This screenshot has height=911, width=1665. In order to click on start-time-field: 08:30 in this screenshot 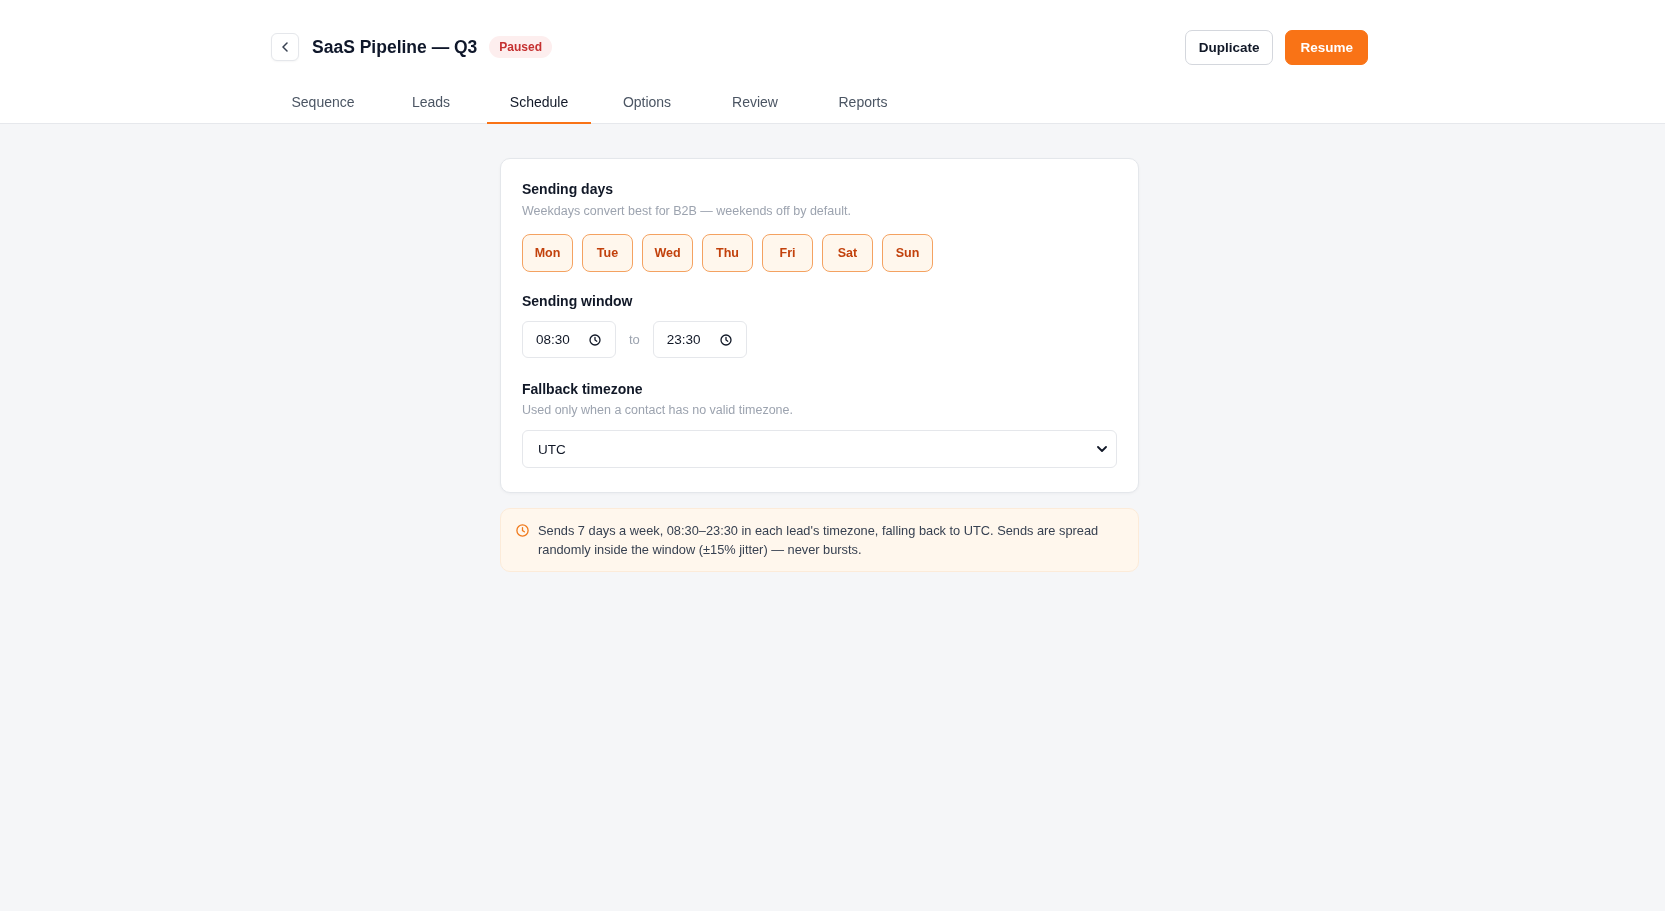, I will do `click(569, 339)`.